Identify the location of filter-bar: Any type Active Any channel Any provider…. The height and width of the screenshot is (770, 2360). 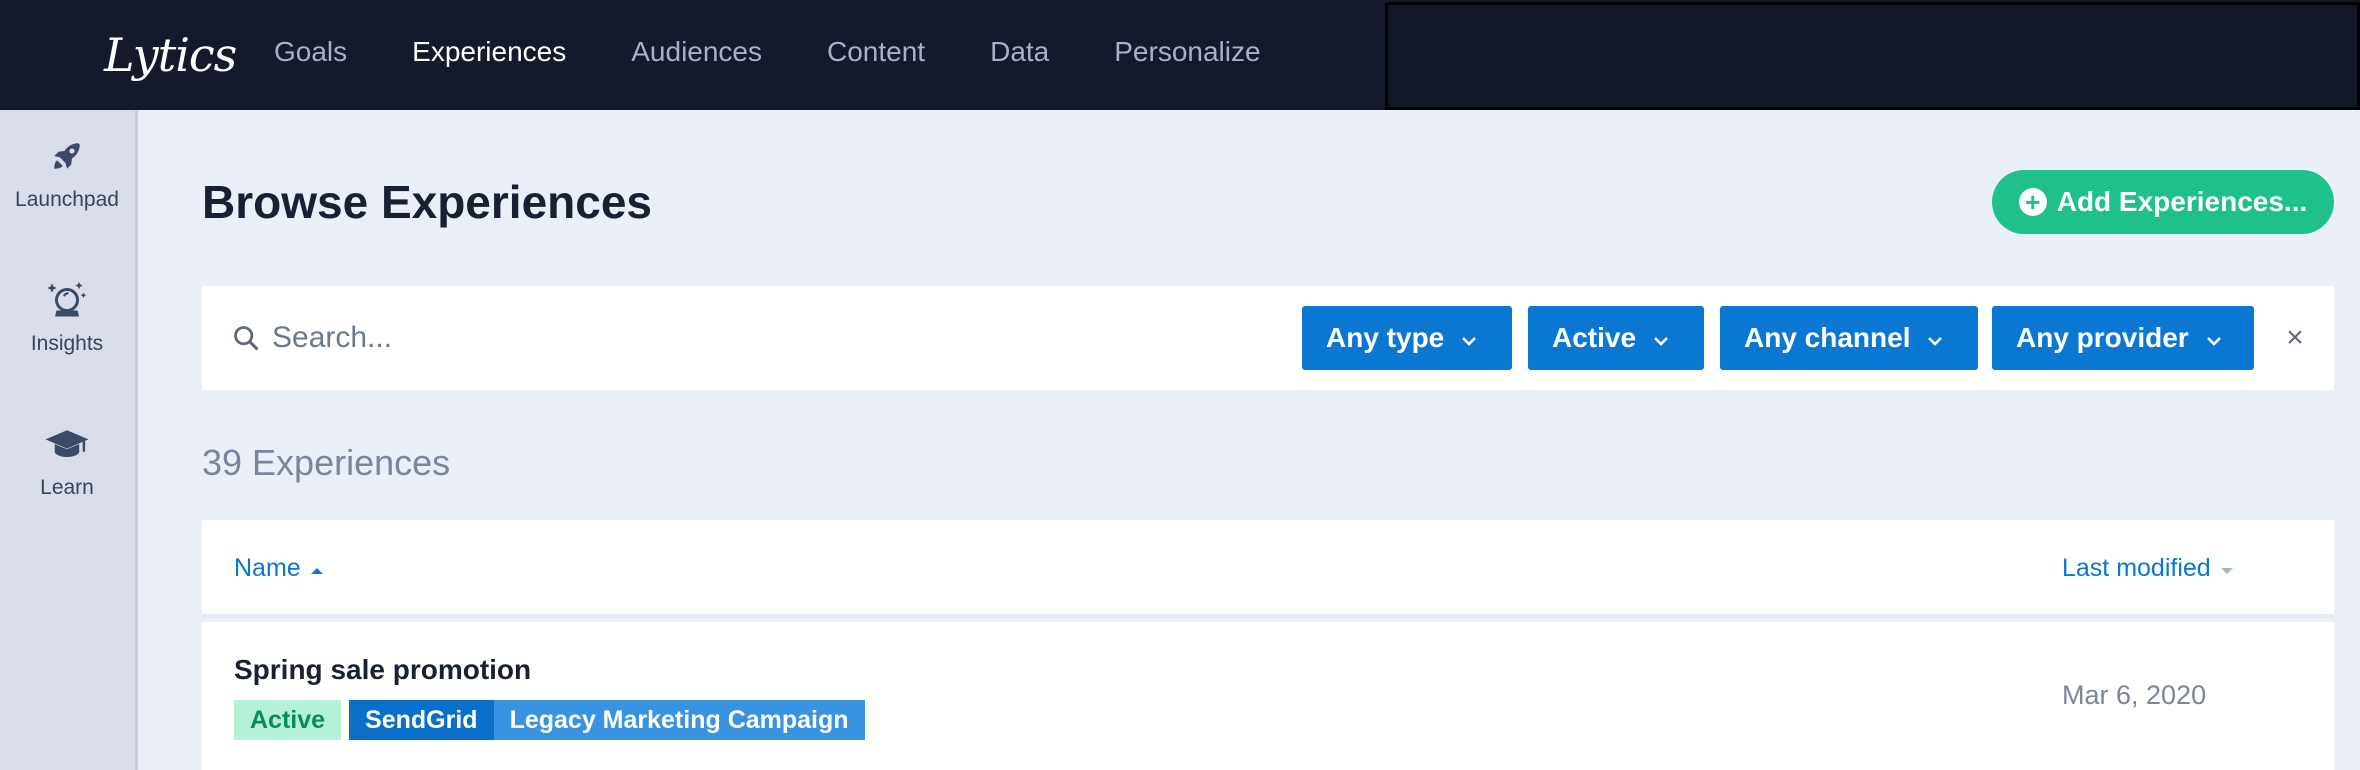
(1268, 338).